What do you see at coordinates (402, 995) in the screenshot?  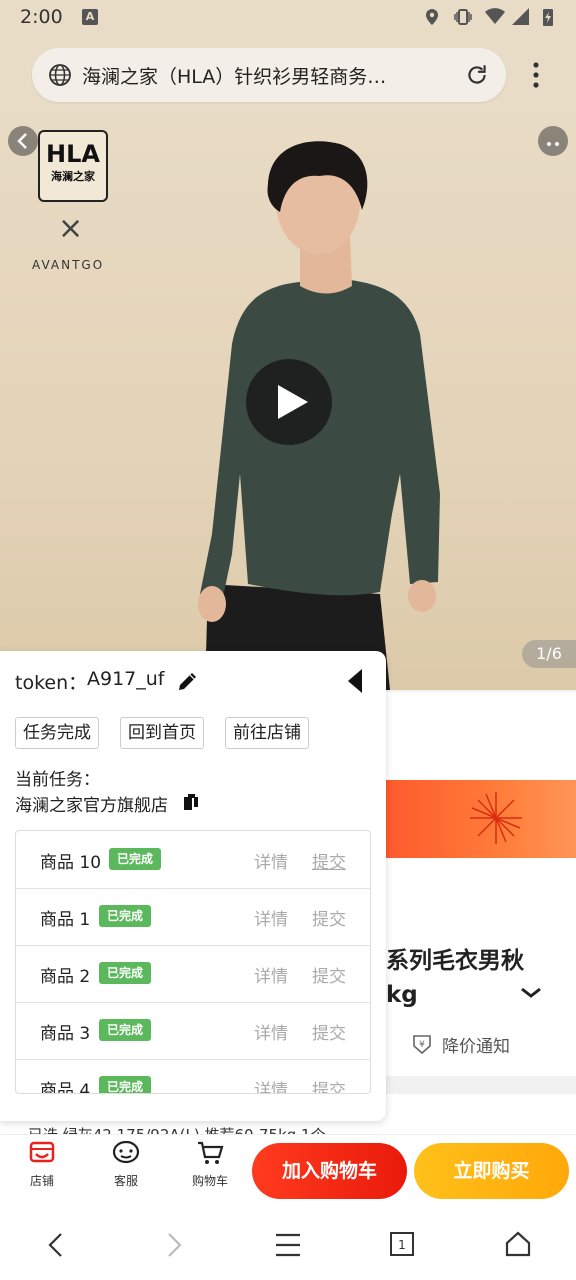 I see `product-title-line-2: kg` at bounding box center [402, 995].